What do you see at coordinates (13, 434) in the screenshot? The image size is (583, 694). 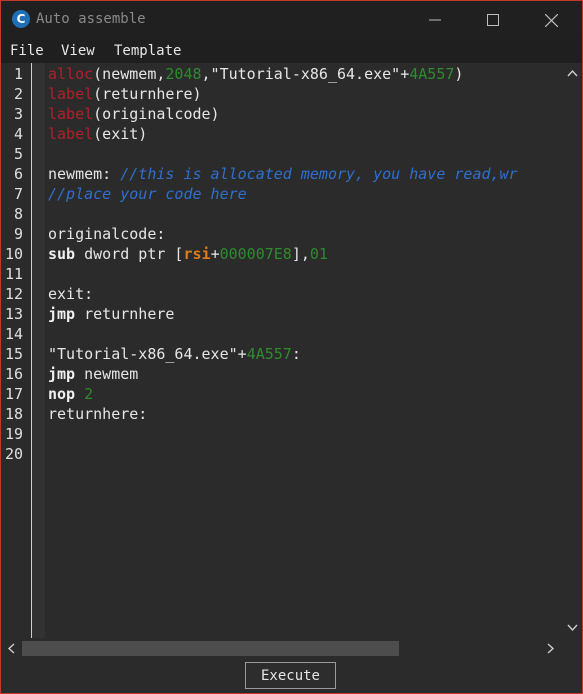 I see `line-number: 19` at bounding box center [13, 434].